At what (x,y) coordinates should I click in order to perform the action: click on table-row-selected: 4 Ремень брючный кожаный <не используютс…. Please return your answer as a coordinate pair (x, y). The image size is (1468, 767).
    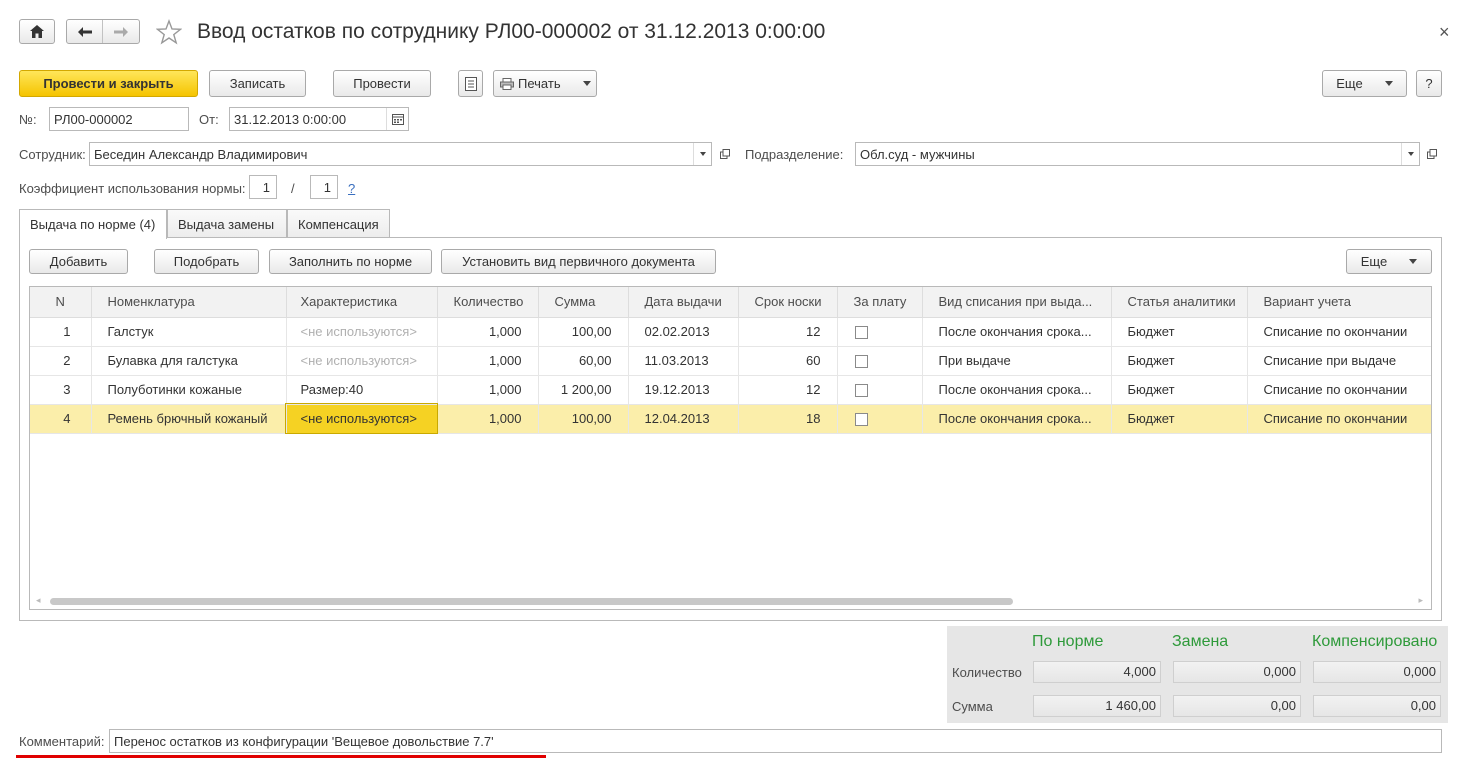
    Looking at the image, I should click on (730, 418).